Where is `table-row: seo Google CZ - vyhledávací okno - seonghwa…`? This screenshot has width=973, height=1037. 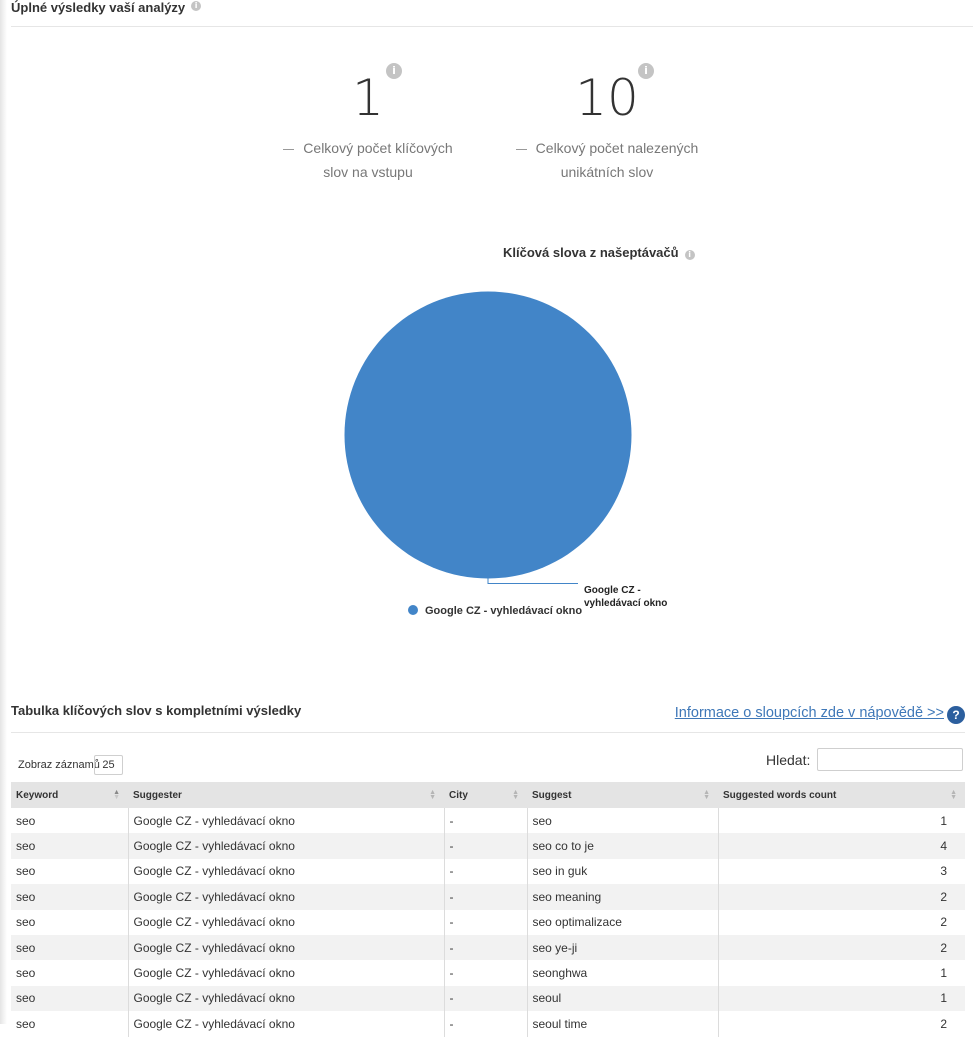
table-row: seo Google CZ - vyhledávací okno - seonghwa… is located at coordinates (488, 973).